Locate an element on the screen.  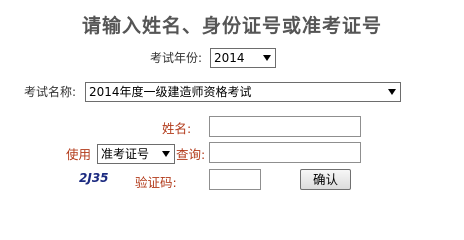
exam-name-select: 2014年度一级建造师资格考试 is located at coordinates (243, 92).